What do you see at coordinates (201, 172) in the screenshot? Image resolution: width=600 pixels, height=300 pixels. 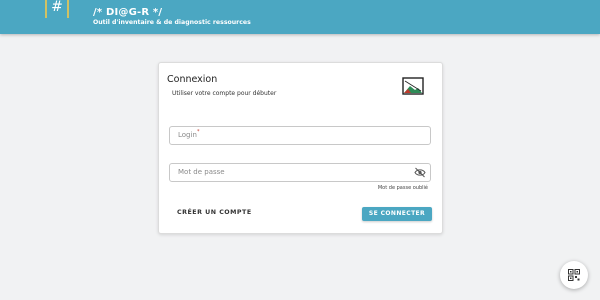 I see `password-label: Mot de passe` at bounding box center [201, 172].